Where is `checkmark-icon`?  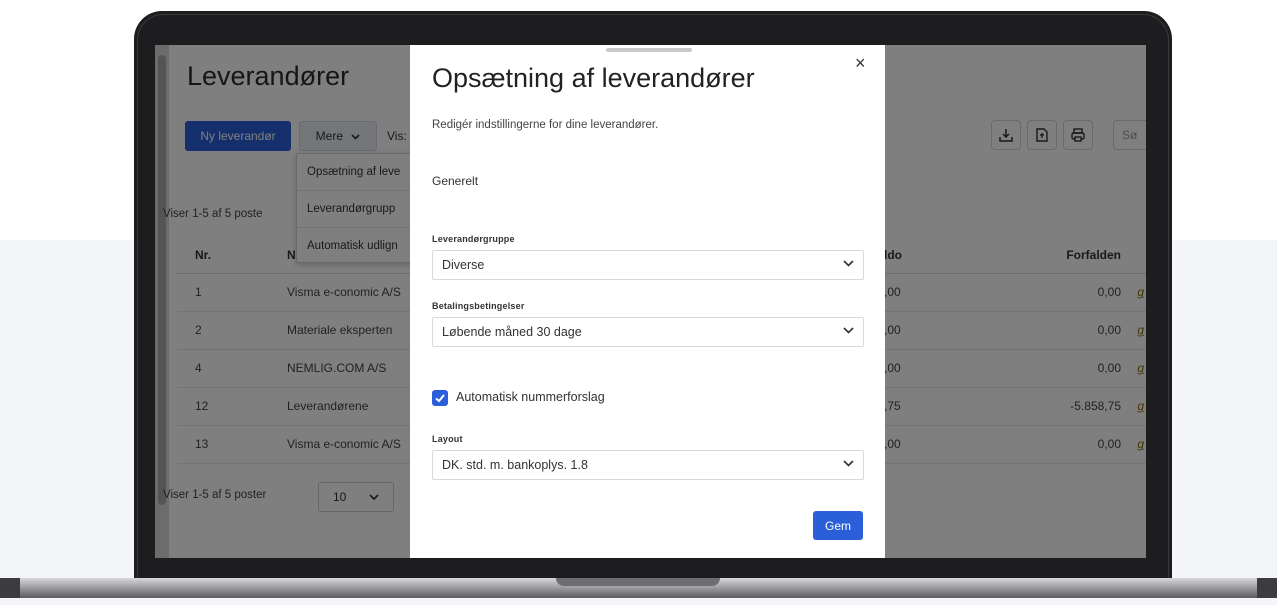
checkmark-icon is located at coordinates (440, 398).